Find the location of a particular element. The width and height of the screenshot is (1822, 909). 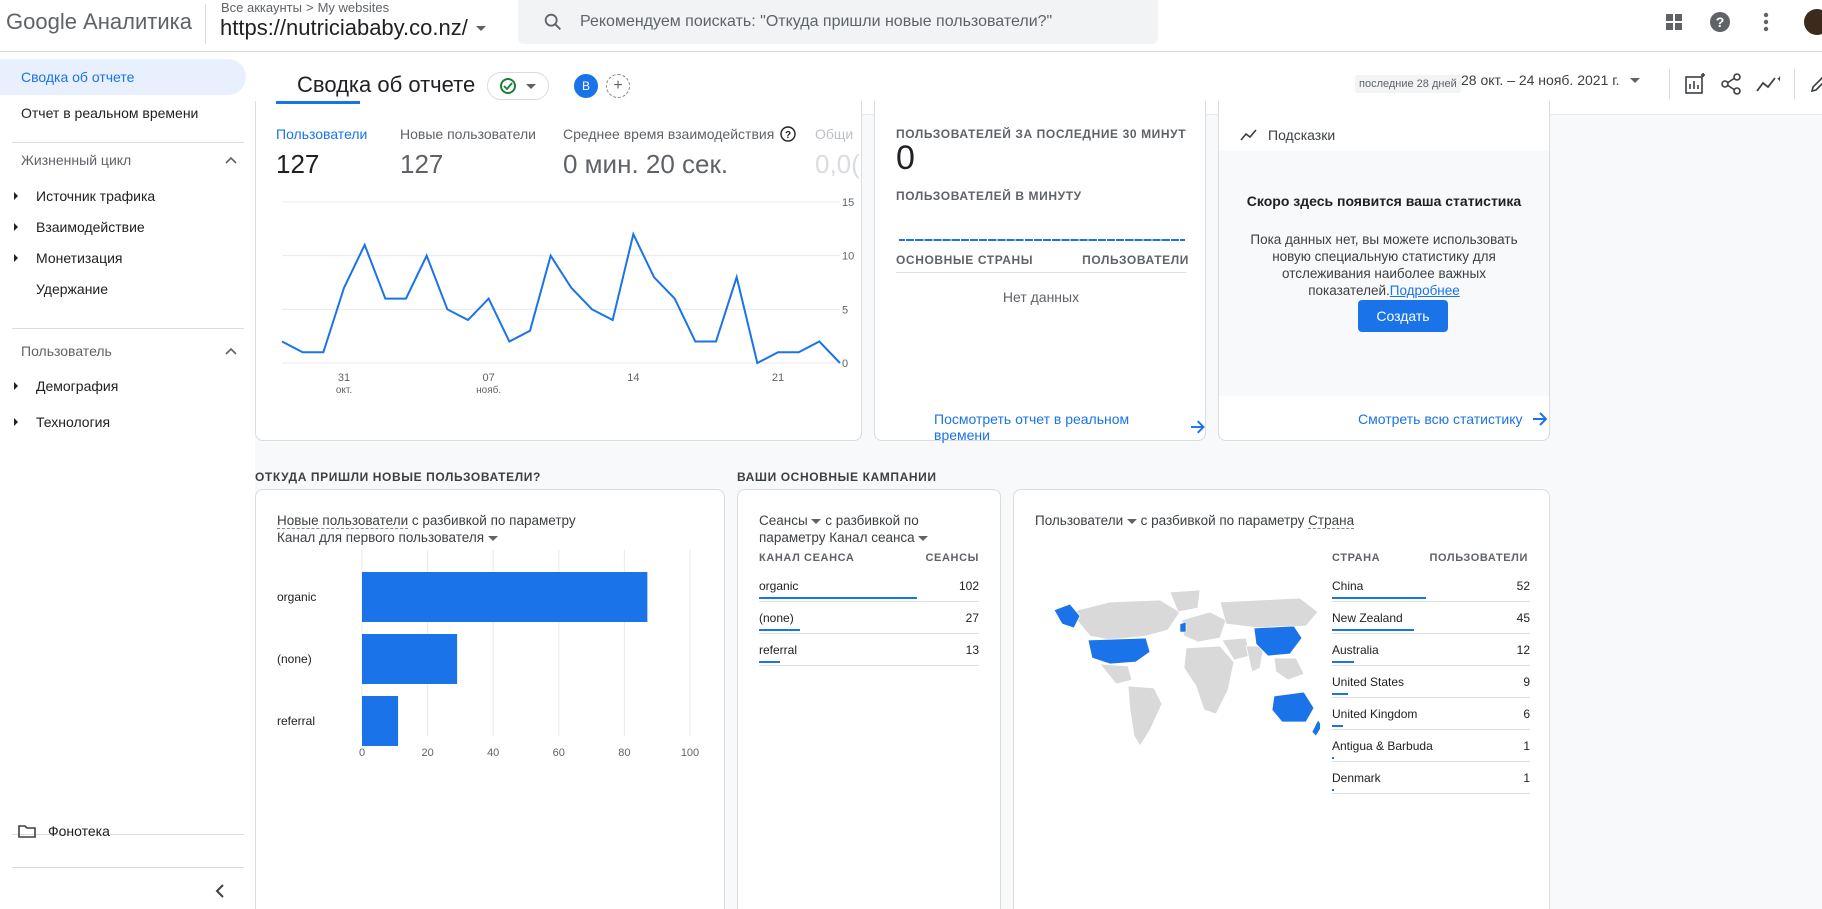

users-line-chart: 0 5 10 15 31окт. 07нояб. 14 21 is located at coordinates (559, 271).